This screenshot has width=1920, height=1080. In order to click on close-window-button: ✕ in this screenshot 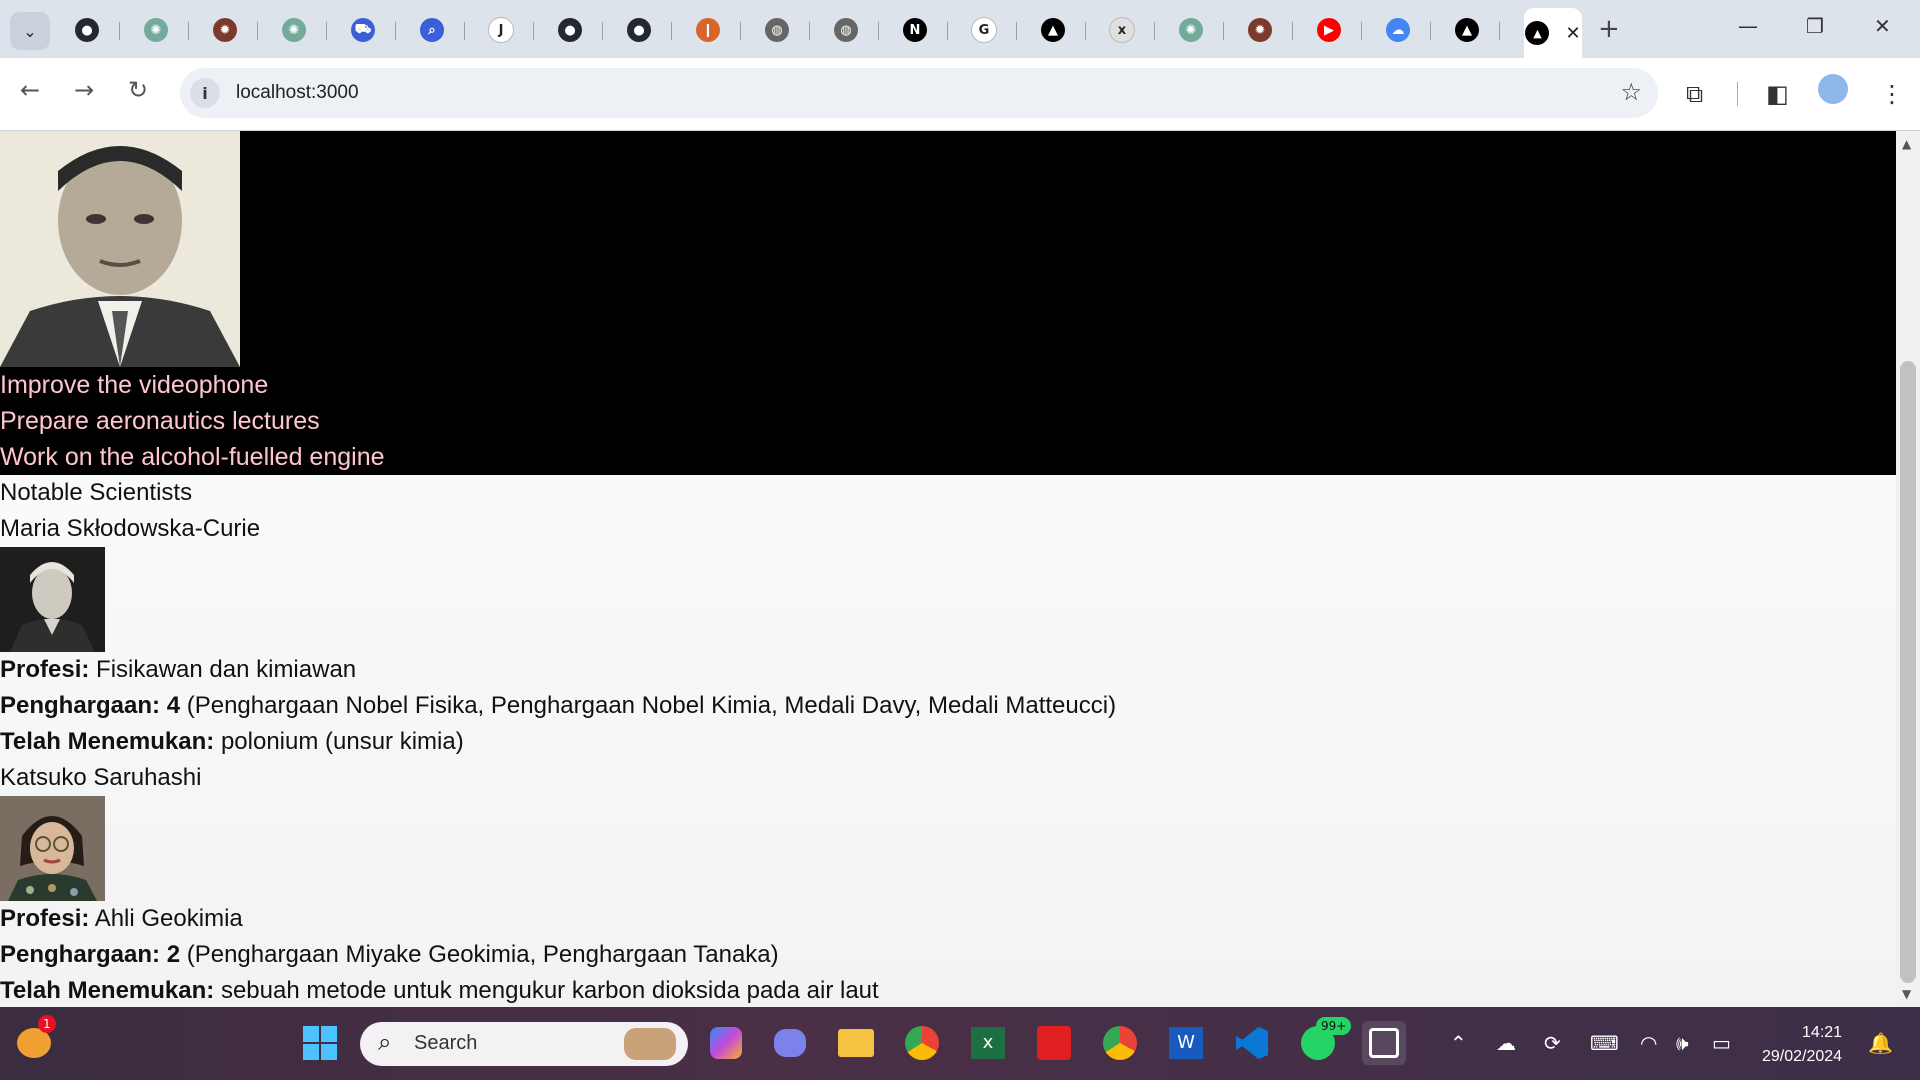, I will do `click(1882, 26)`.